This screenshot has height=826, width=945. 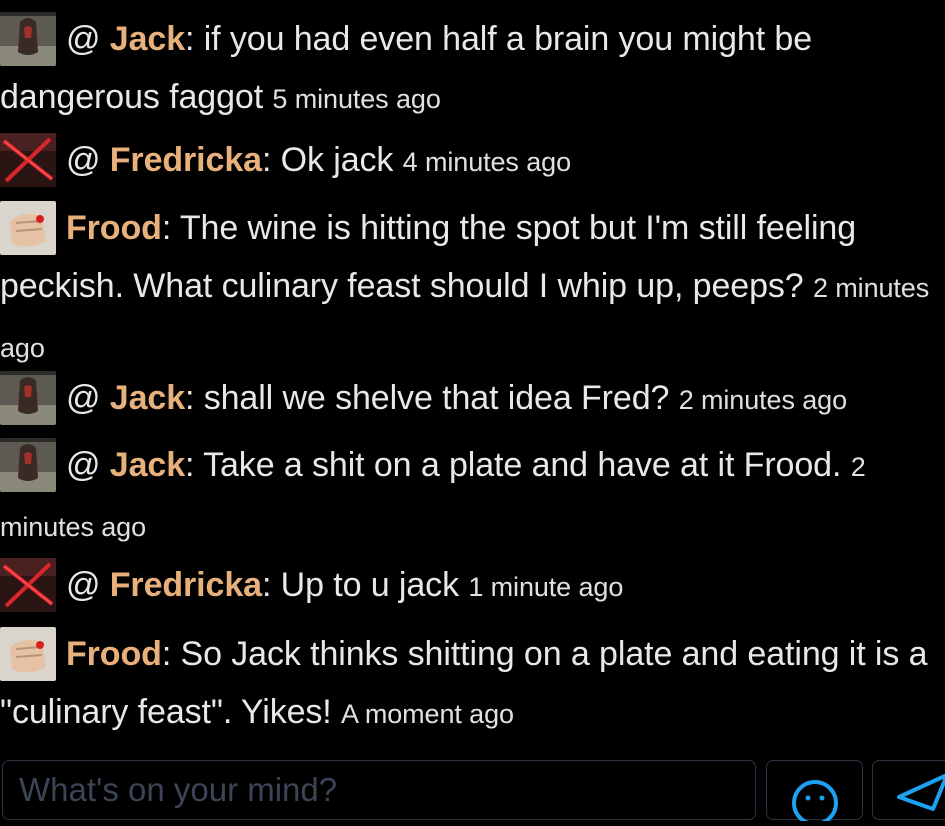 I want to click on timestamp: 2 minutes ago, so click(x=762, y=400).